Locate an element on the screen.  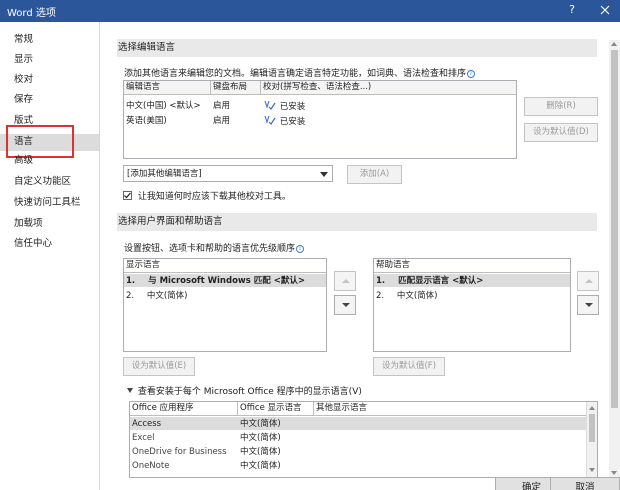
sidebar-item-advanced: 高级 is located at coordinates (23, 161).